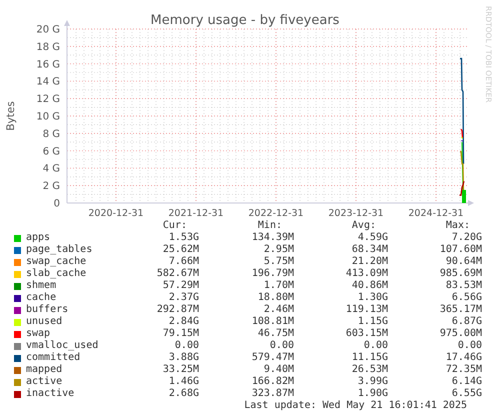 Image resolution: width=497 pixels, height=420 pixels. I want to click on y-tick-label: 20 G, so click(48, 30).